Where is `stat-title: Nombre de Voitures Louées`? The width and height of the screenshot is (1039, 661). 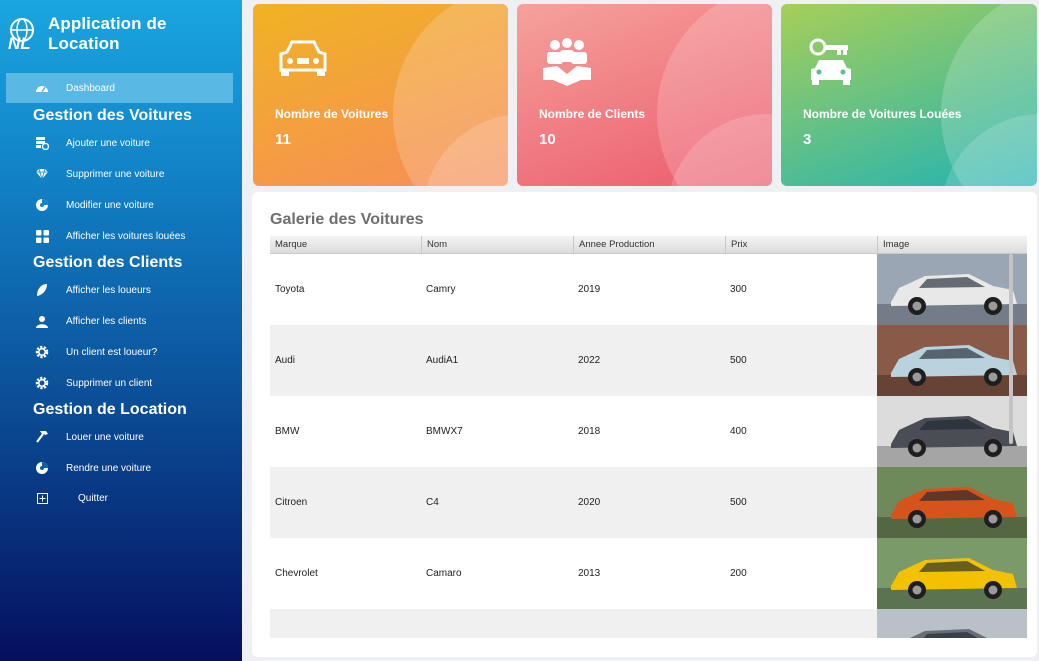 stat-title: Nombre de Voitures Louées is located at coordinates (882, 114).